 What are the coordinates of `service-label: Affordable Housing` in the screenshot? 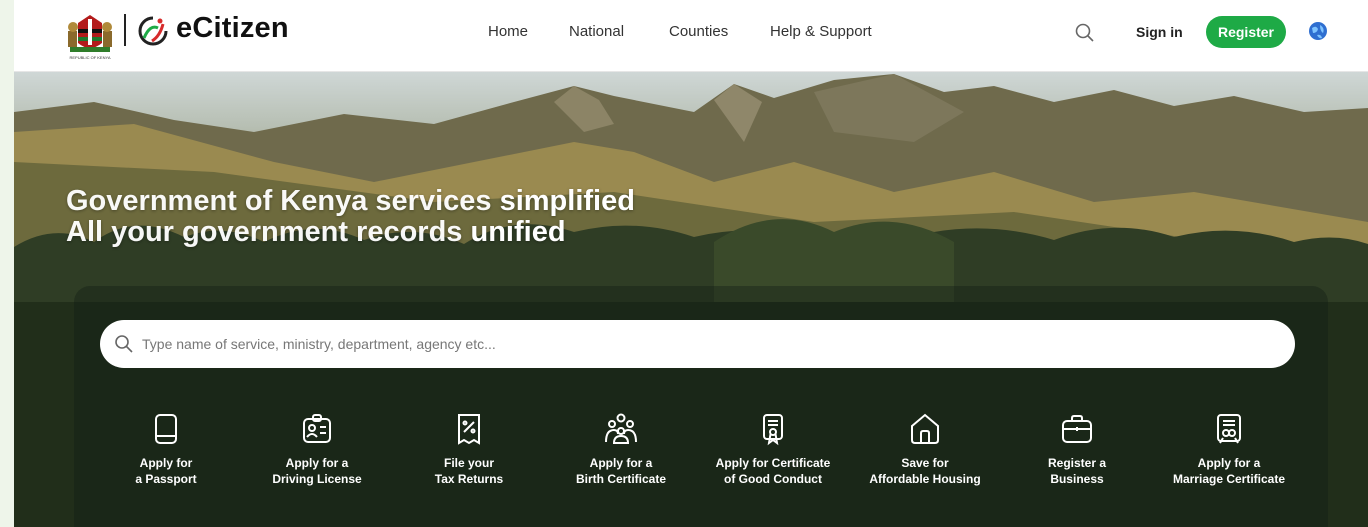 It's located at (925, 479).